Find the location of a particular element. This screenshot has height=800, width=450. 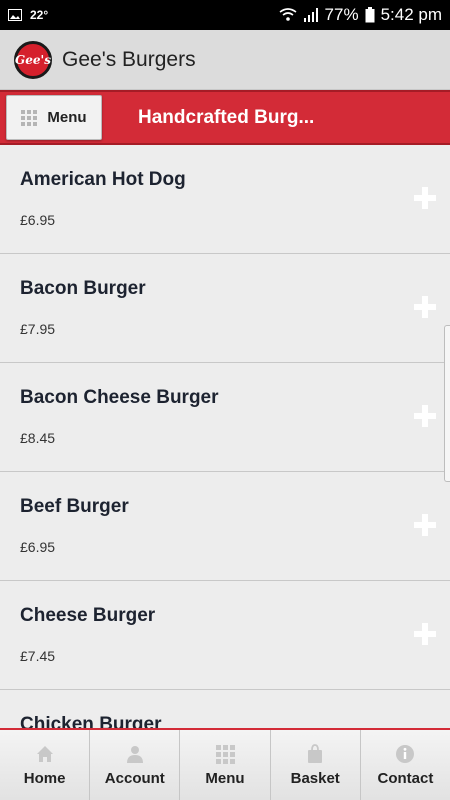

bag-icon is located at coordinates (315, 753).